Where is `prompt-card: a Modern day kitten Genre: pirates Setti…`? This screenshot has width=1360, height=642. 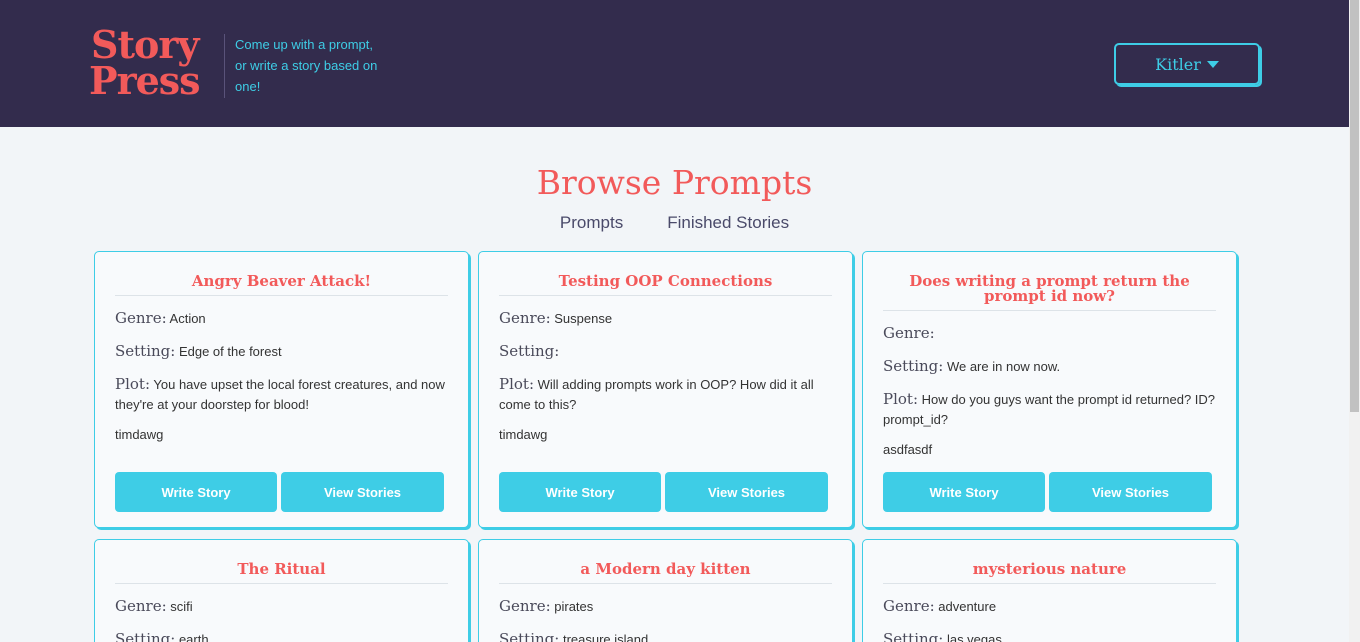 prompt-card: a Modern day kitten Genre: pirates Setti… is located at coordinates (665, 590).